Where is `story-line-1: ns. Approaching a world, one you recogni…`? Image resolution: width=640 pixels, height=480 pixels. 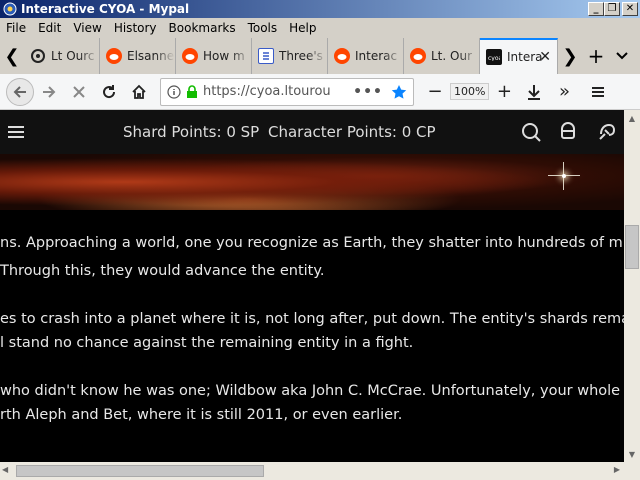 story-line-1: ns. Approaching a world, one you recogni… is located at coordinates (312, 243).